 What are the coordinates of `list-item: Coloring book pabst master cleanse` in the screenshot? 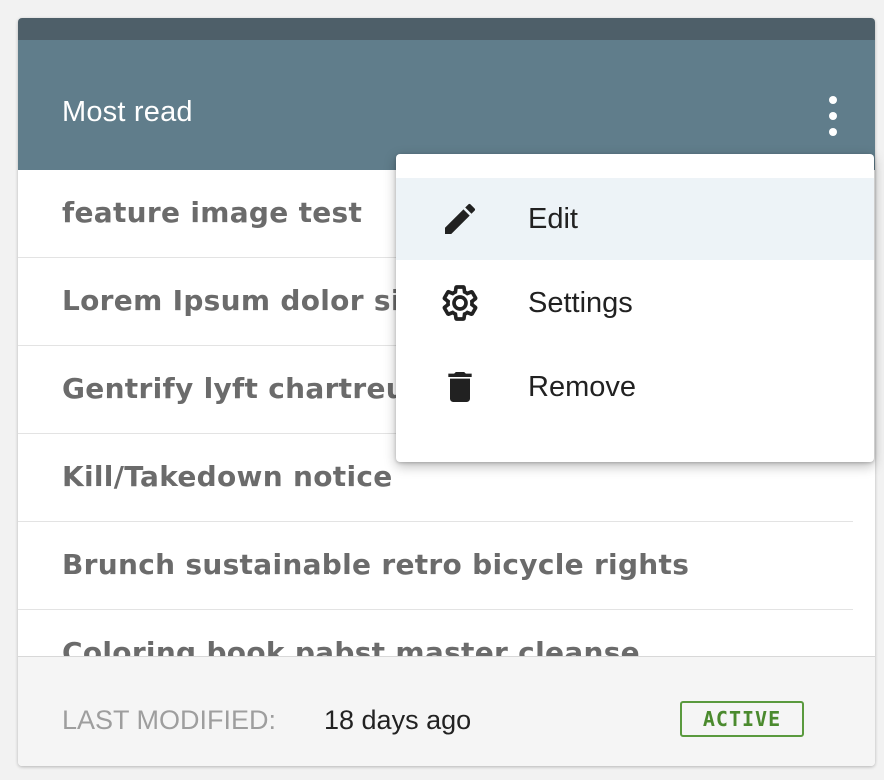 It's located at (435, 633).